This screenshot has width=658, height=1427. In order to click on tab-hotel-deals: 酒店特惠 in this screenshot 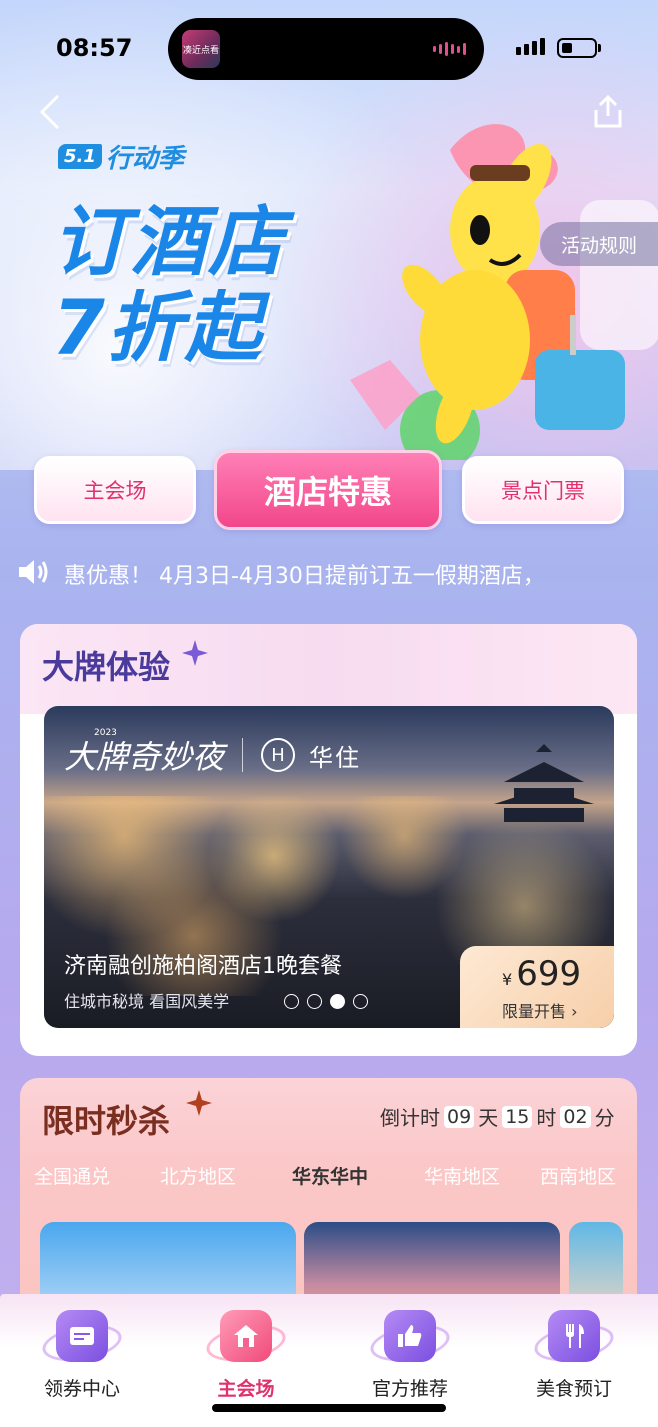, I will do `click(328, 490)`.